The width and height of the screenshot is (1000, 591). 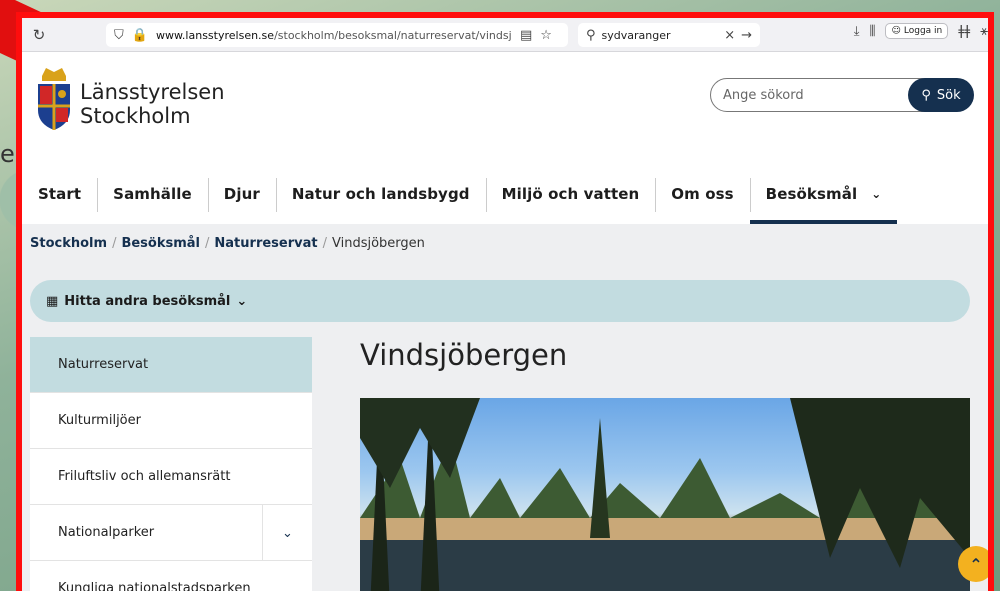 What do you see at coordinates (99, 420) in the screenshot?
I see `sidebar-item-label: Kulturmiljöer` at bounding box center [99, 420].